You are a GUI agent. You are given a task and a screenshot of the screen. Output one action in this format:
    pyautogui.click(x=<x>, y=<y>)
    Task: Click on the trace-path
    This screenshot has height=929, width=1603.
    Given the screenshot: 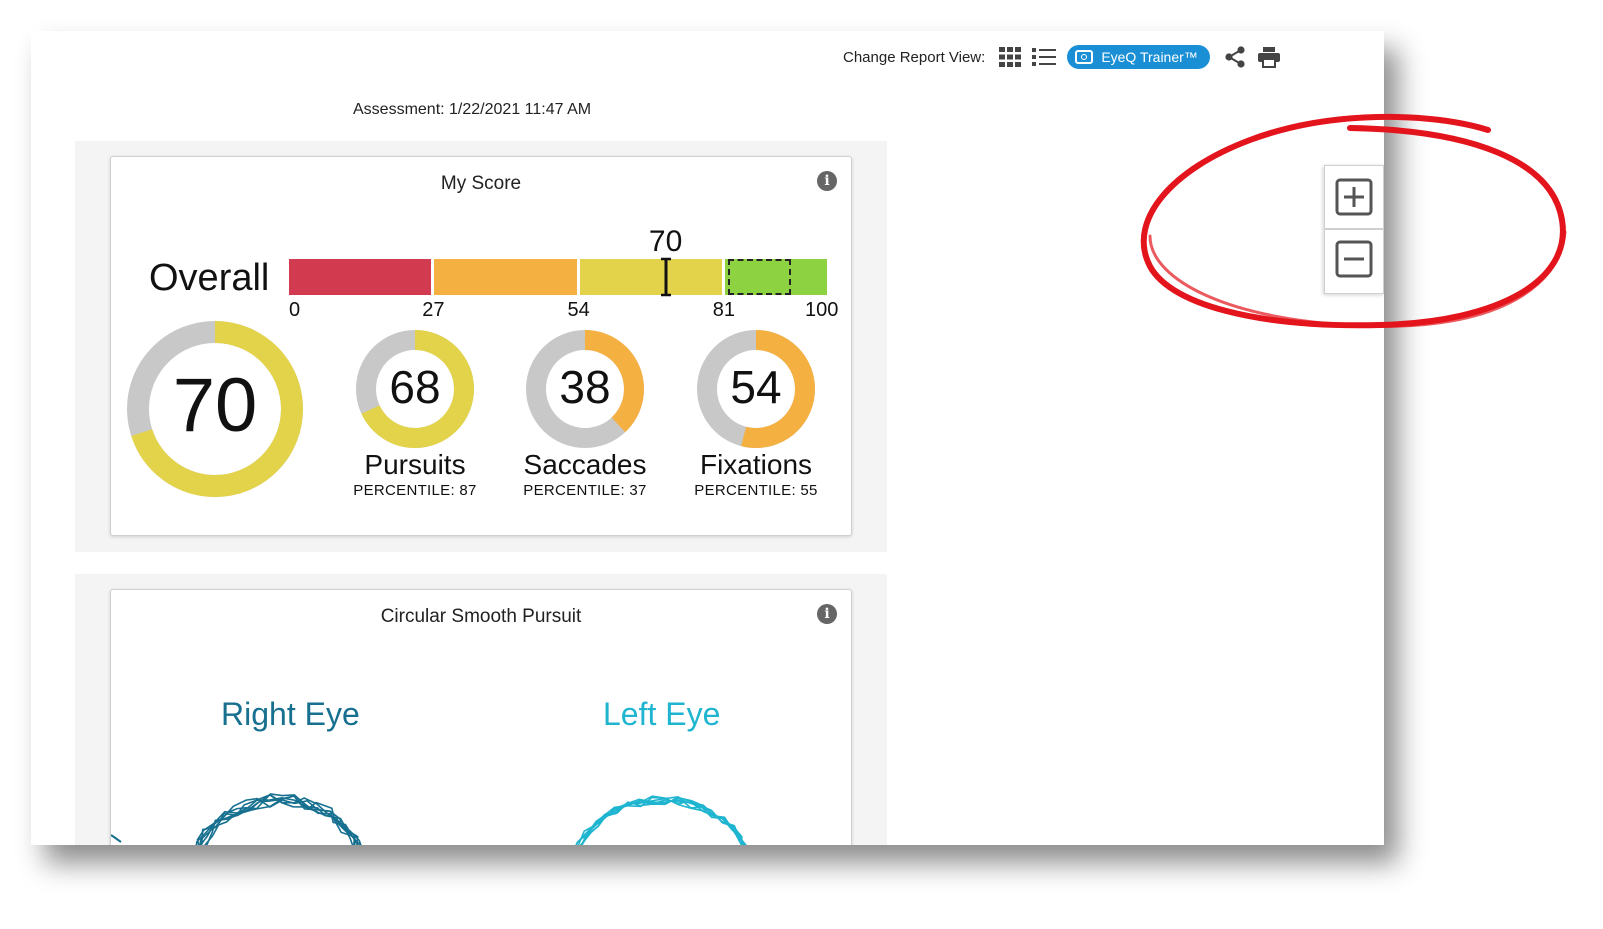 What is the action you would take?
    pyautogui.click(x=280, y=820)
    